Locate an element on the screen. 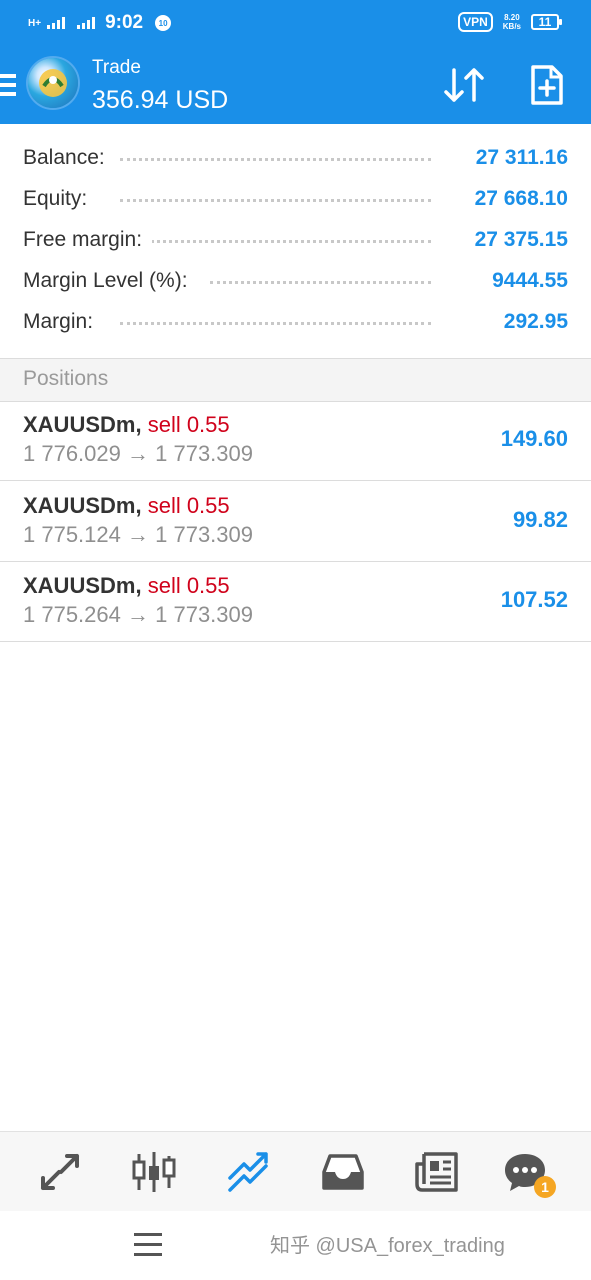 The height and width of the screenshot is (1280, 591). watermark: 知乎 @USA_forex_trading is located at coordinates (387, 1246).